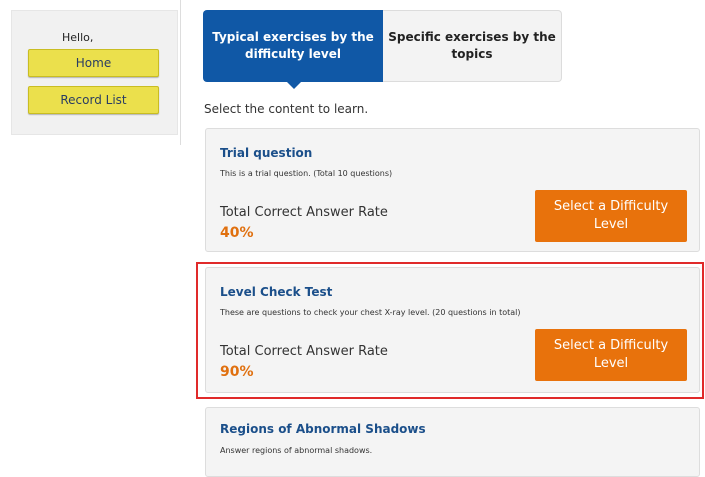 This screenshot has width=705, height=477. Describe the element at coordinates (78, 37) in the screenshot. I see `greeting: Hello,` at that location.